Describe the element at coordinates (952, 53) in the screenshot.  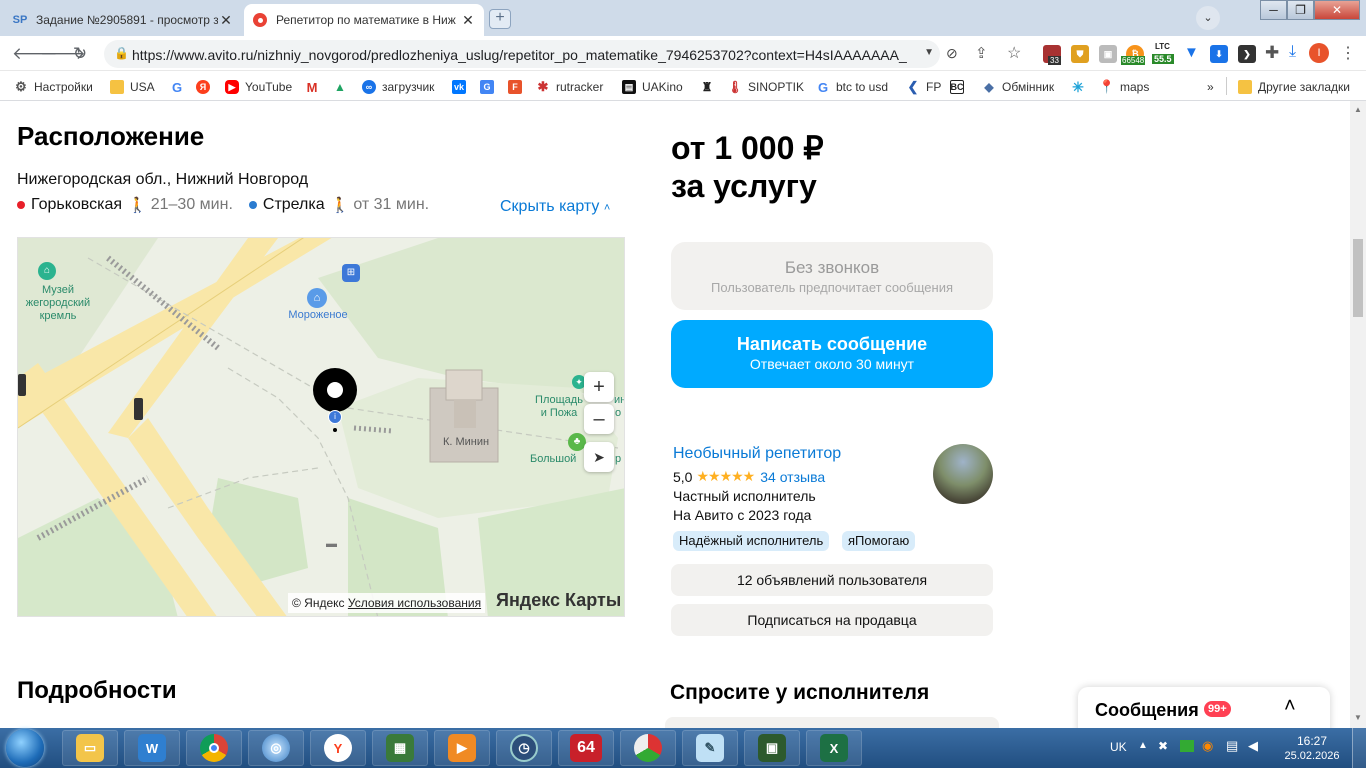
I see `block-icon: ⊘` at that location.